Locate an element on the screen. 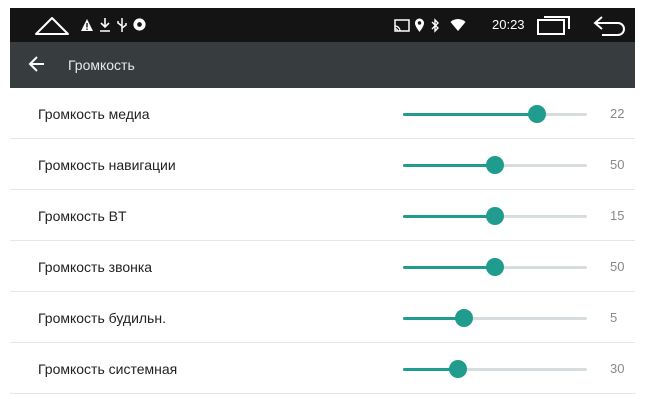 This screenshot has width=645, height=394. usb-icon is located at coordinates (122, 25).